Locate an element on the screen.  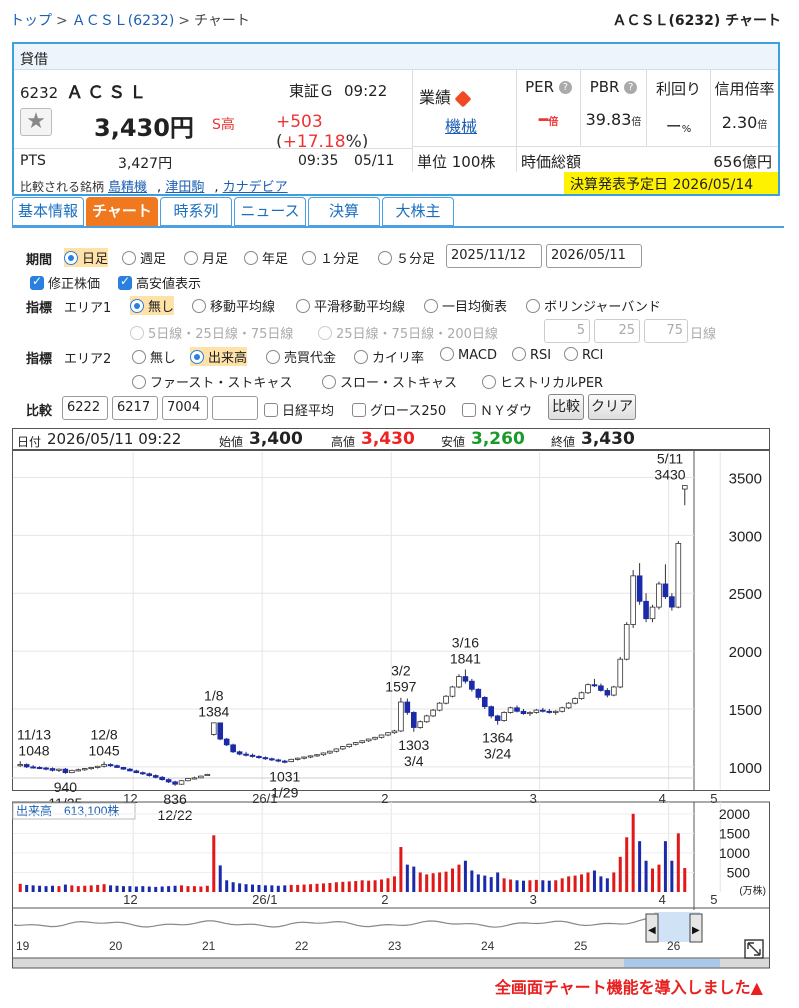
navigator-label: 24 is located at coordinates (488, 946).